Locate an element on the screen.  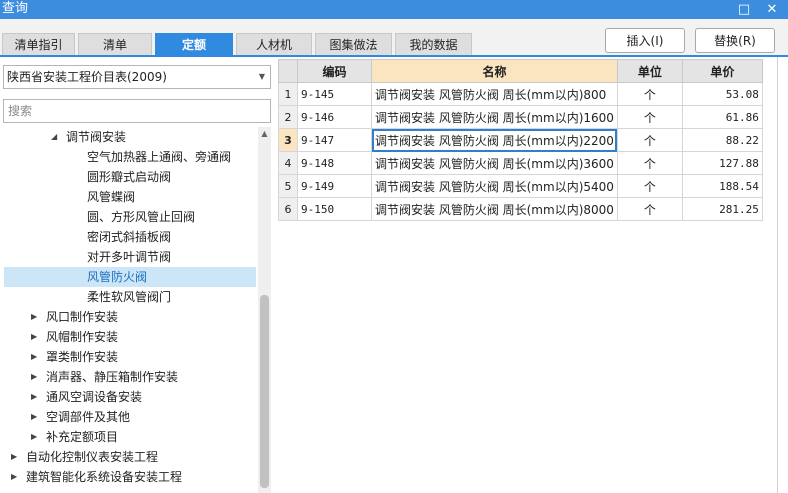
replace-button: 替换(R) is located at coordinates (735, 40).